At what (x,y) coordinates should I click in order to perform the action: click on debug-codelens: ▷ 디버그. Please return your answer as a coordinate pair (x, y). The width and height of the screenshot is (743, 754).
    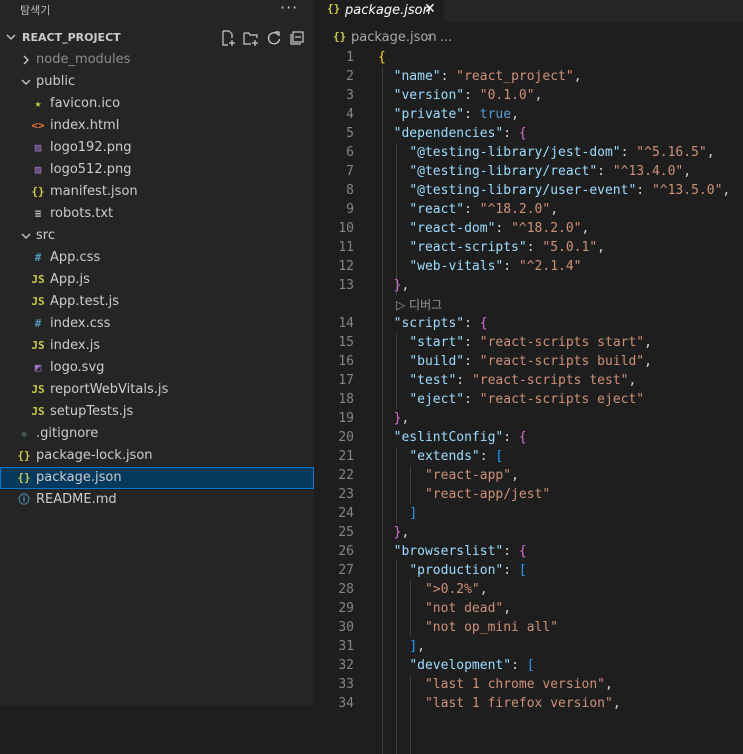
    Looking at the image, I should click on (528, 304).